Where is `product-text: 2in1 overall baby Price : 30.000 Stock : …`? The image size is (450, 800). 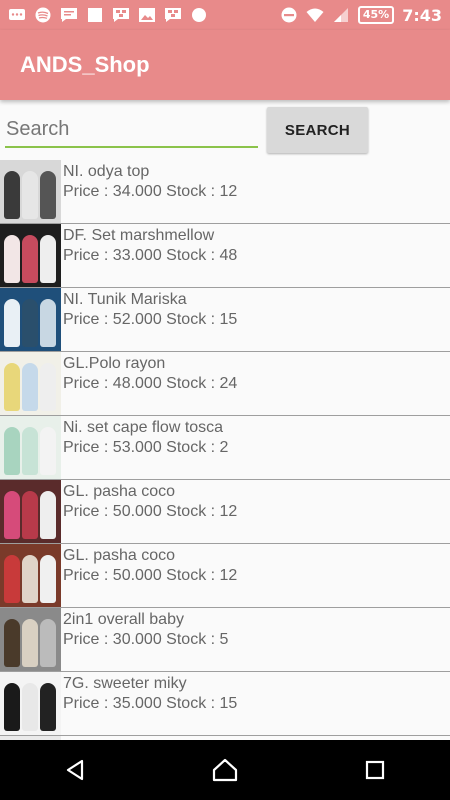
product-text: 2in1 overall baby Price : 30.000 Stock : … is located at coordinates (144, 629).